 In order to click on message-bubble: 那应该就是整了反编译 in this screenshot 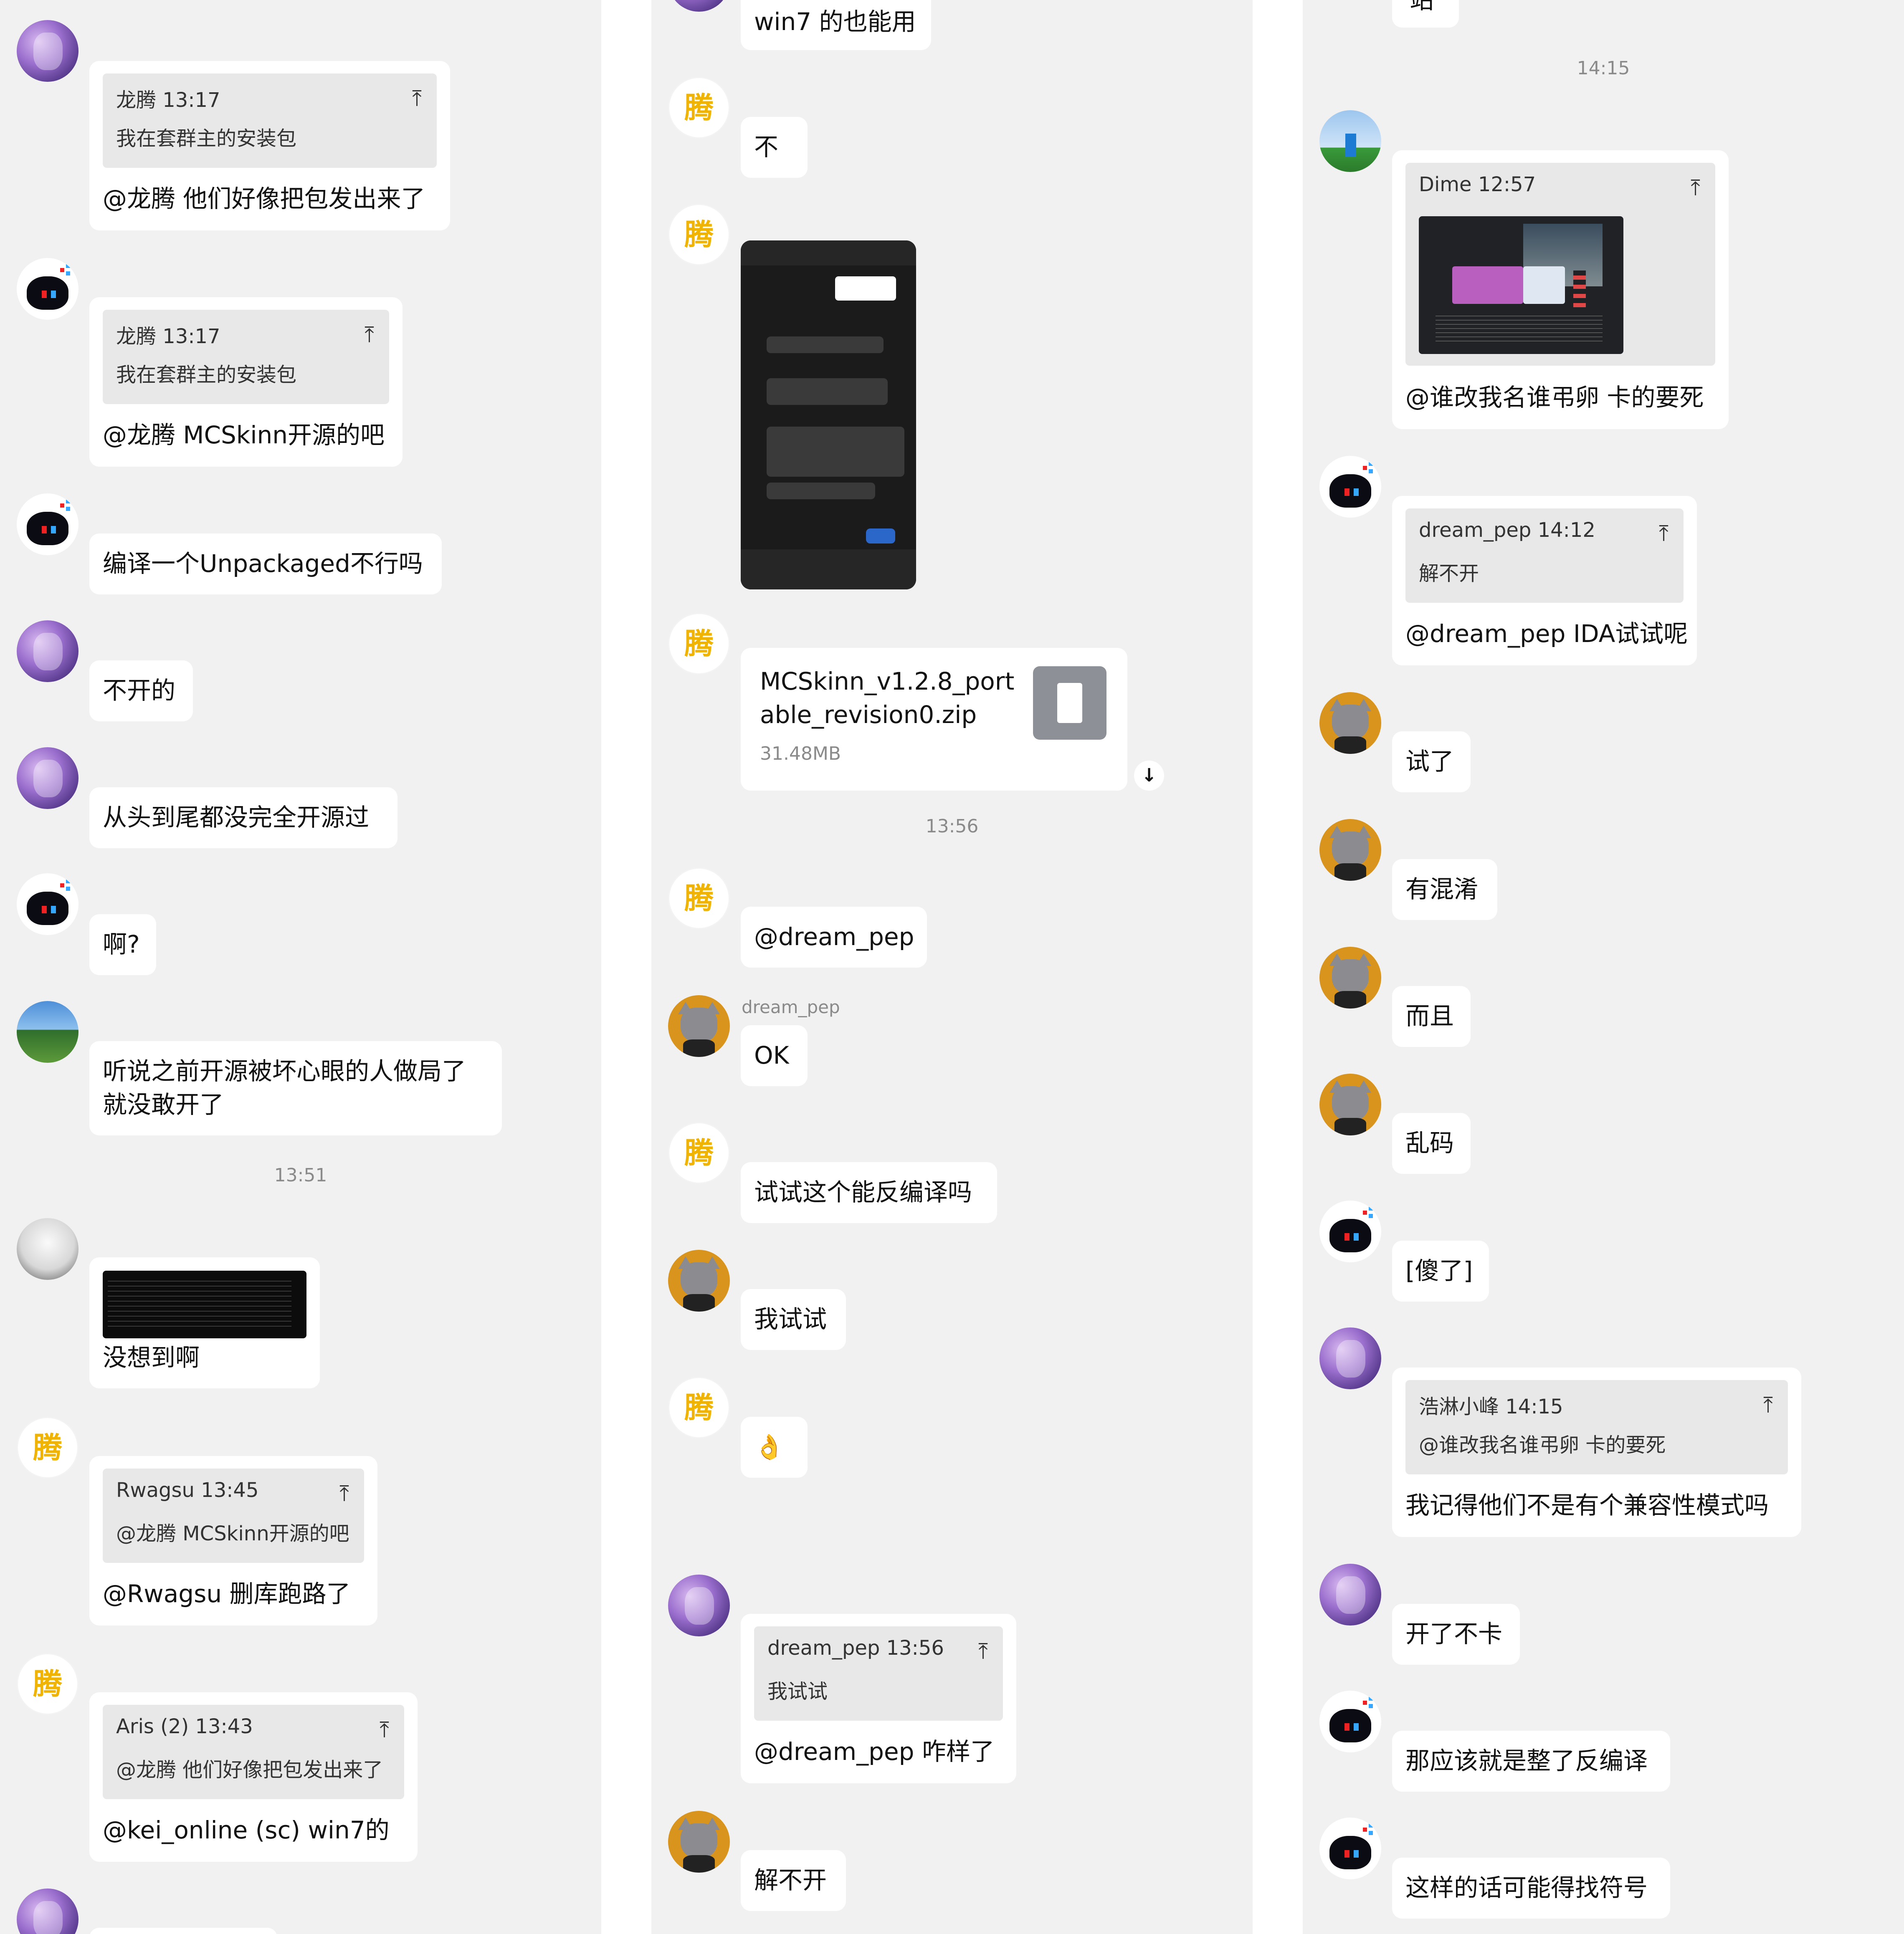, I will do `click(1531, 1761)`.